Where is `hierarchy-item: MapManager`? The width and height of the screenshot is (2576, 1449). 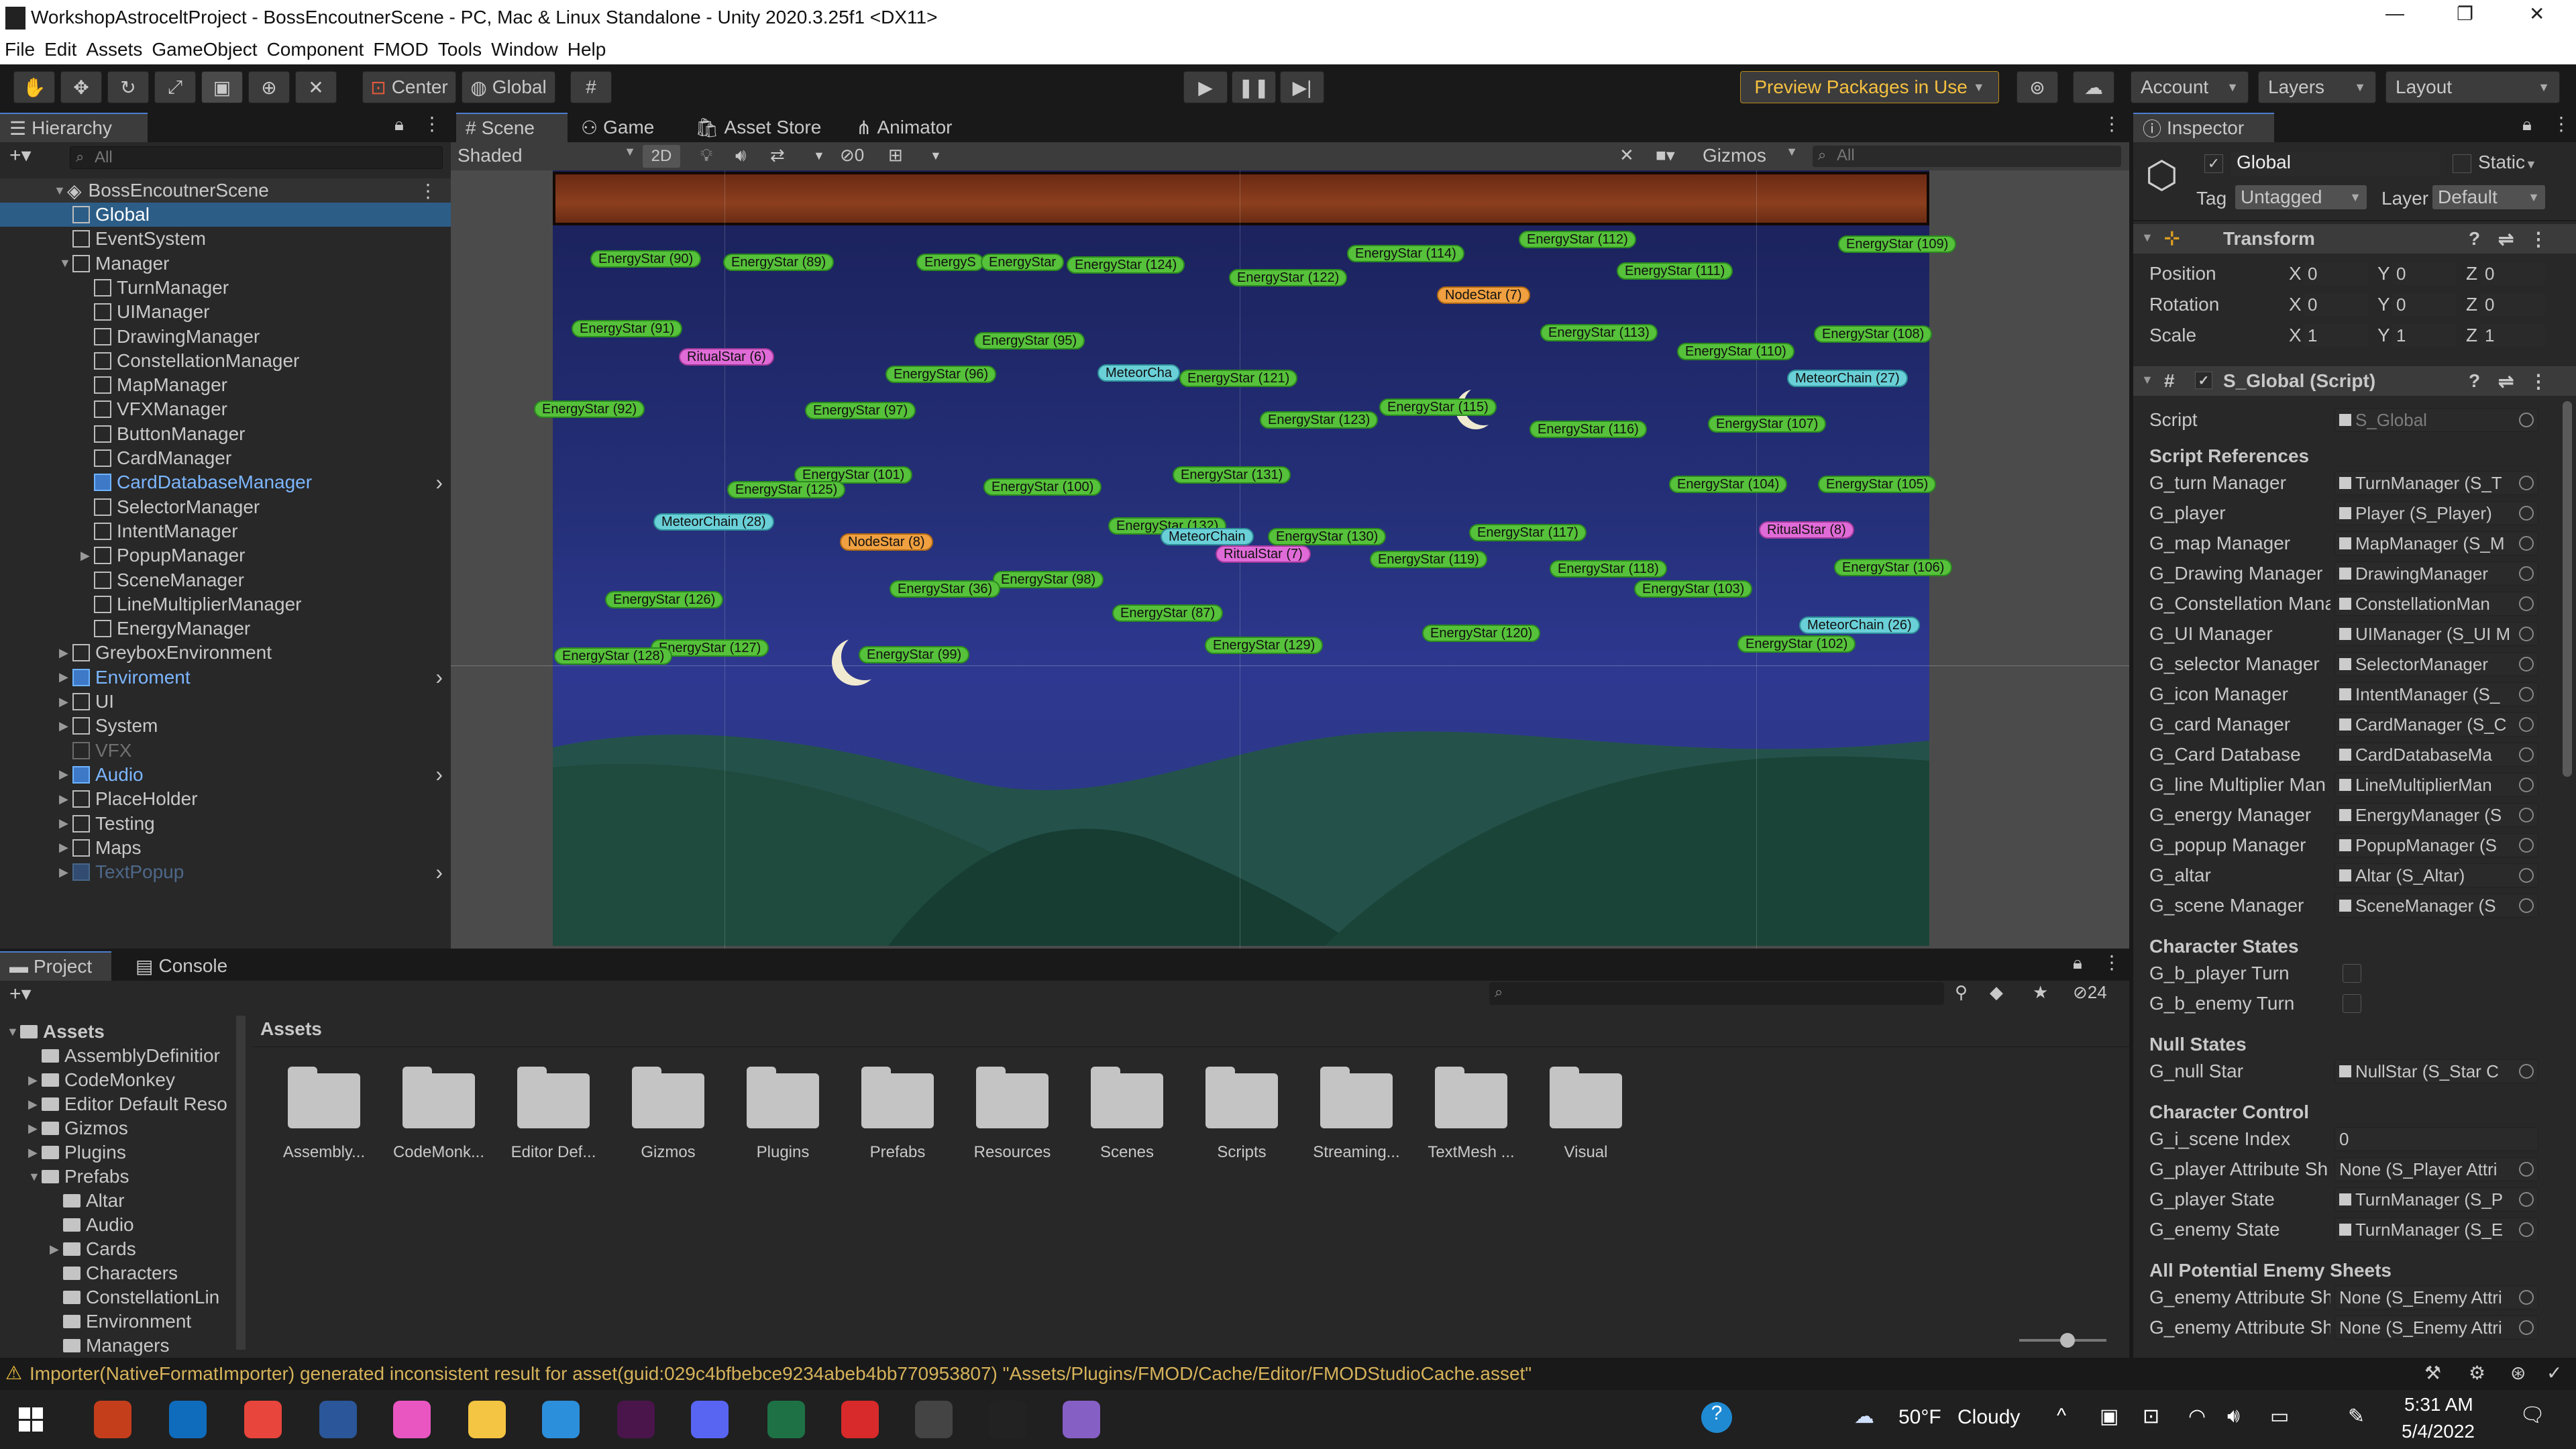 hierarchy-item: MapManager is located at coordinates (225, 385).